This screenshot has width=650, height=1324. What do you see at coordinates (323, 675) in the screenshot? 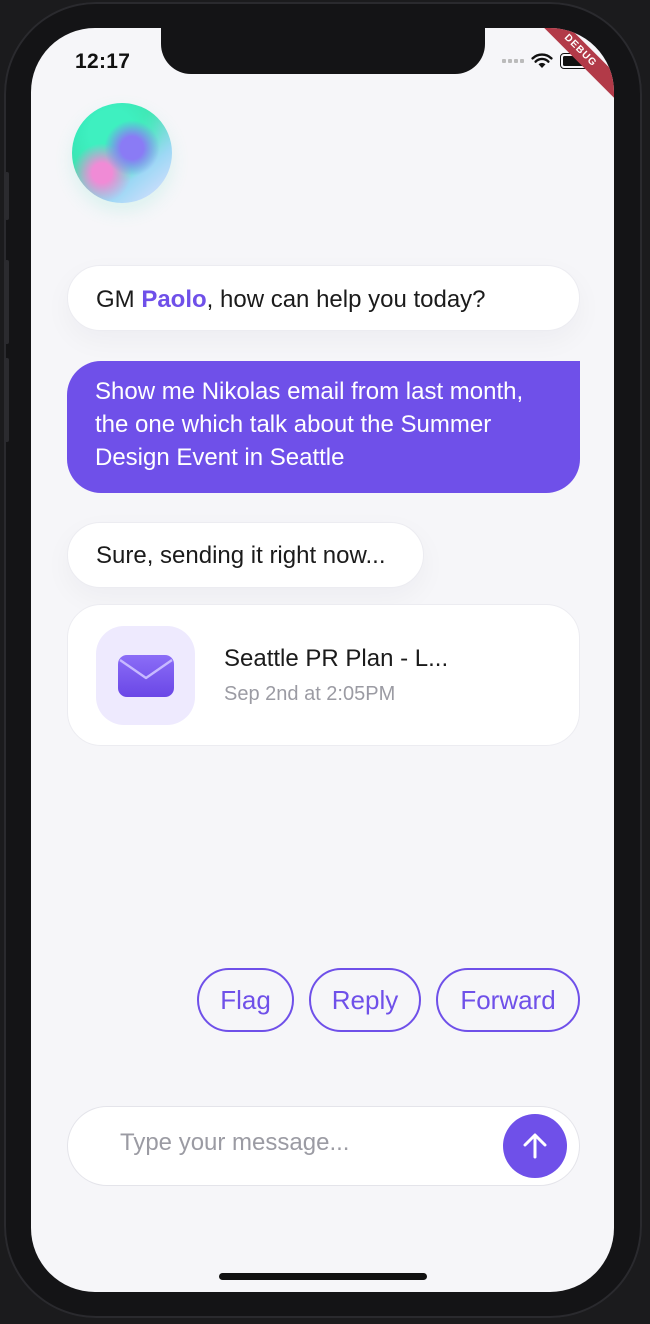
I see `email-attachment-card: Seattle PR Plan - L... Sep 2nd at 2:05PM` at bounding box center [323, 675].